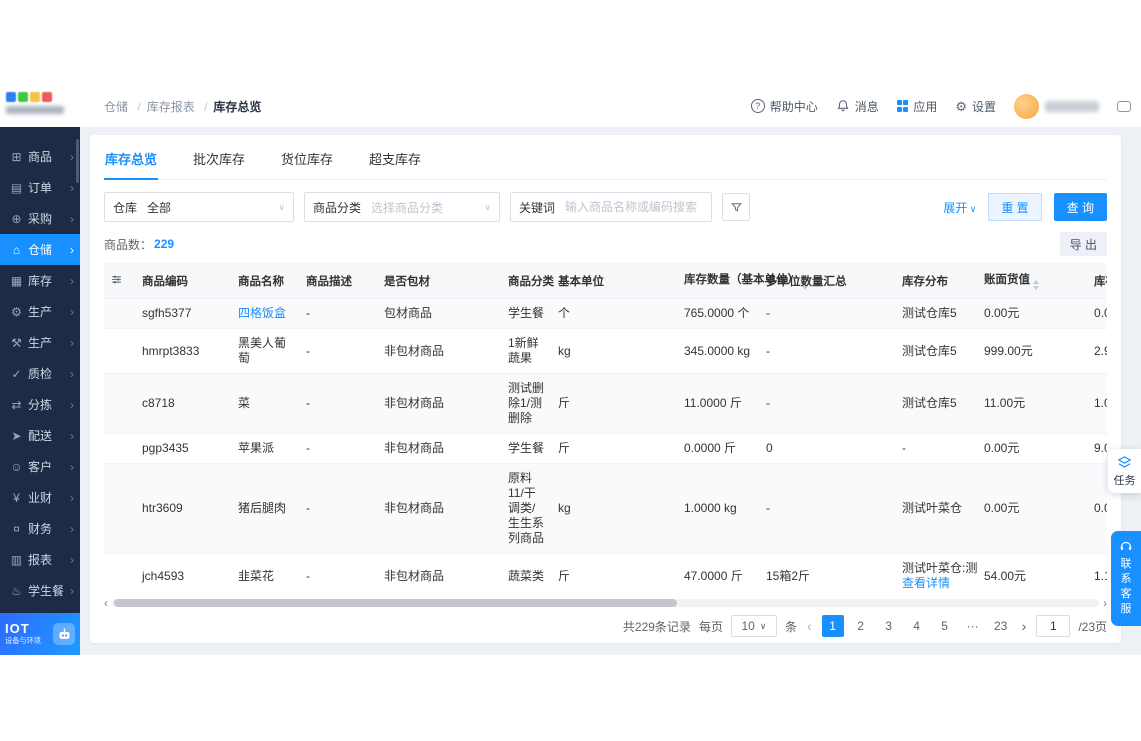 The width and height of the screenshot is (1141, 741). I want to click on screen-icon, so click(1124, 106).